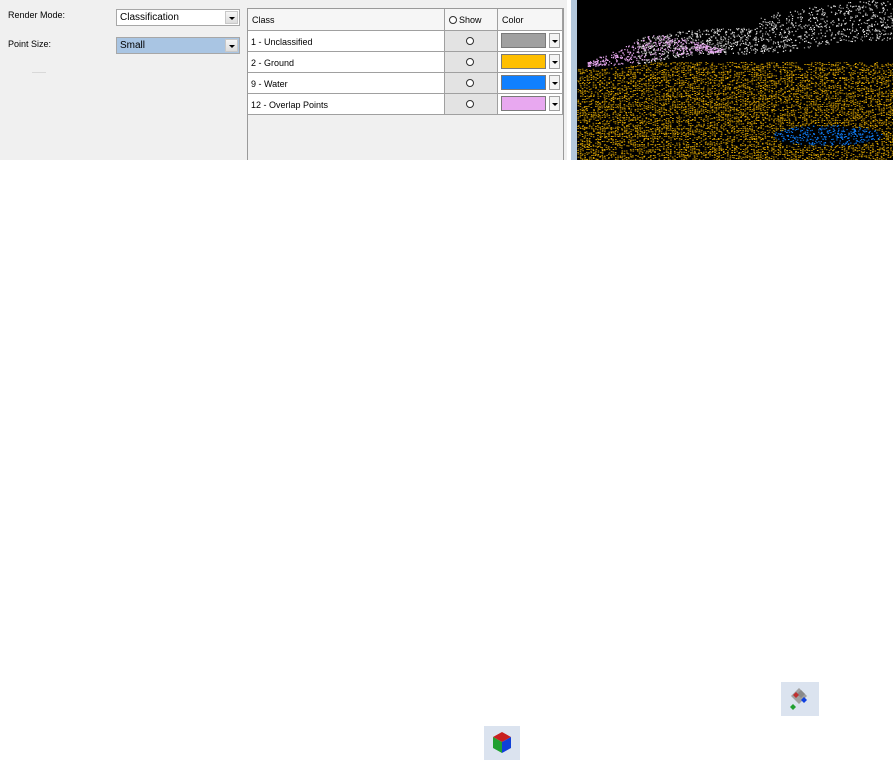 This screenshot has height=762, width=893. I want to click on show-header-label: Show, so click(470, 20).